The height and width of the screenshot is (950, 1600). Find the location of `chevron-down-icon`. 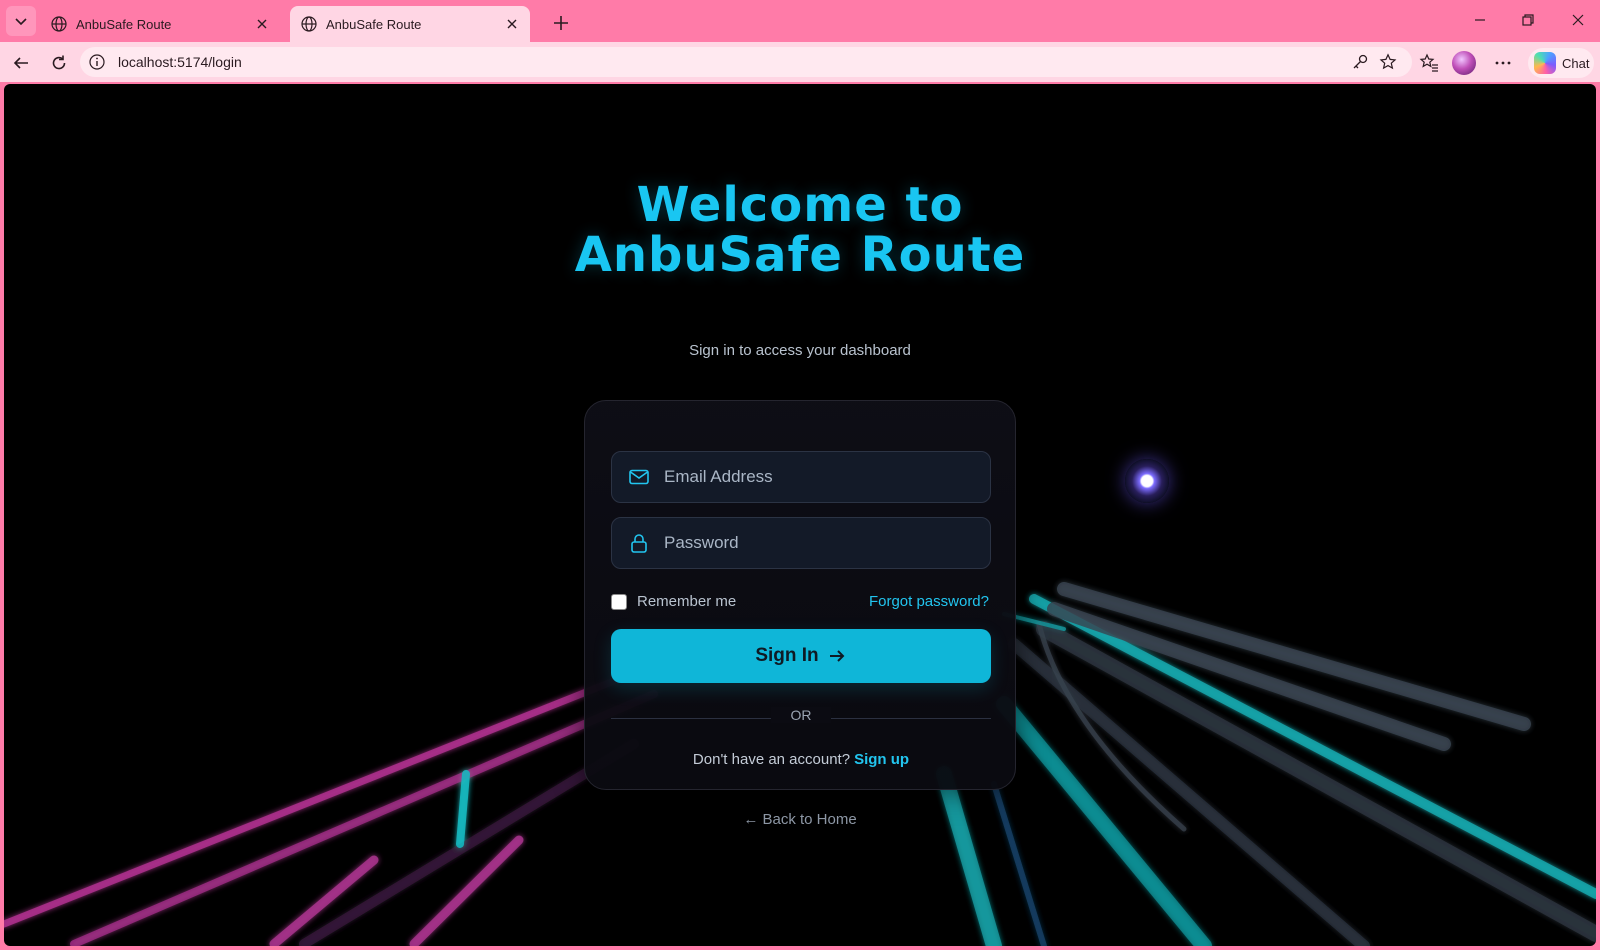

chevron-down-icon is located at coordinates (21, 22).